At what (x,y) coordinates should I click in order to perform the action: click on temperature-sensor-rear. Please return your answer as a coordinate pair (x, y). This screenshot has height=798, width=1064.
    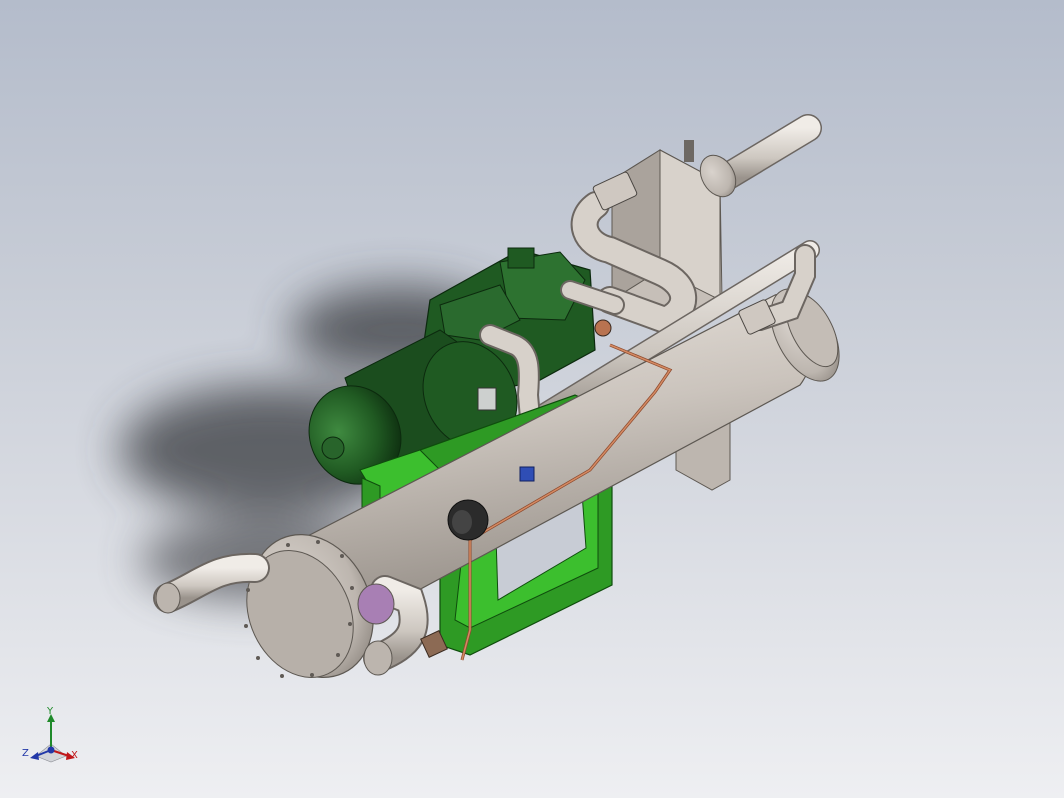
    Looking at the image, I should click on (603, 328).